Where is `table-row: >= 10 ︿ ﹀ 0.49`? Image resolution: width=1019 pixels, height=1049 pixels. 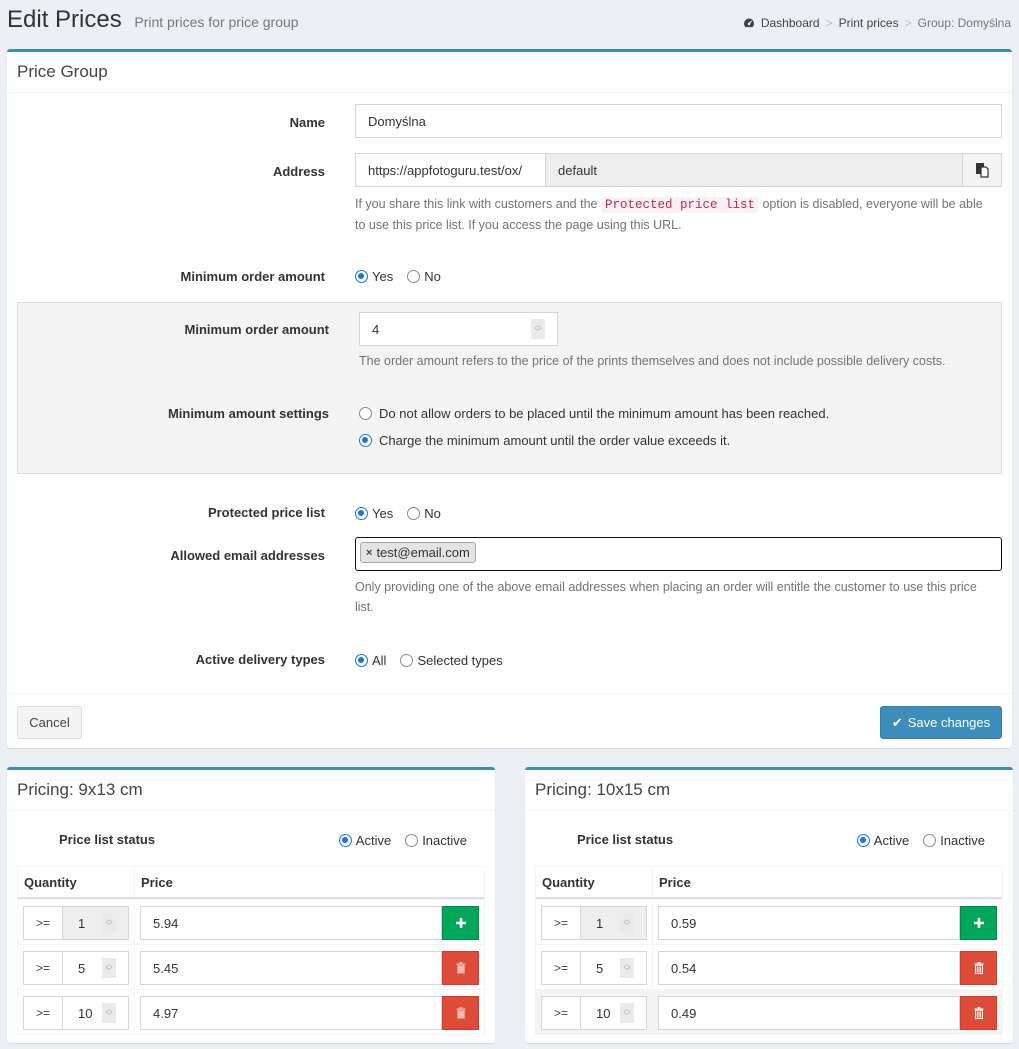 table-row: >= 10 ︿ ﹀ 0.49 is located at coordinates (769, 1011).